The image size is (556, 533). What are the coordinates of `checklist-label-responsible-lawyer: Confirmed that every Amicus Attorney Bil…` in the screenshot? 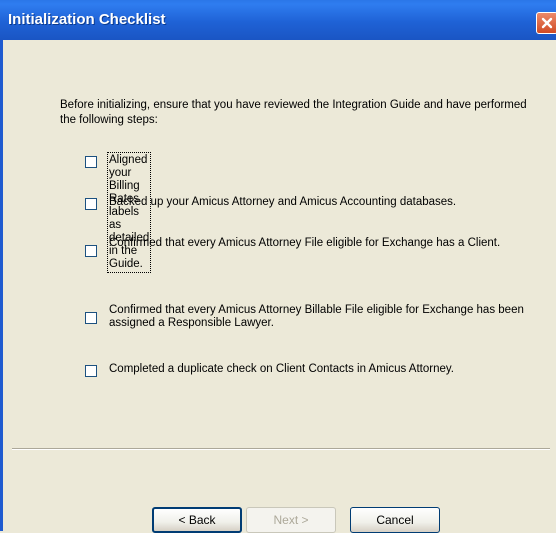 It's located at (316, 316).